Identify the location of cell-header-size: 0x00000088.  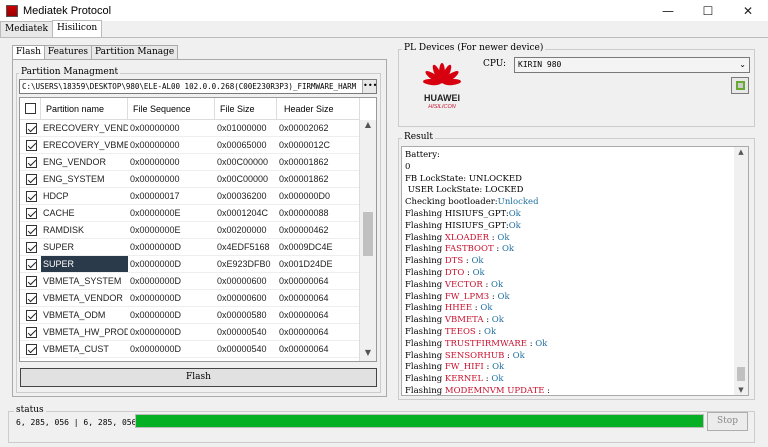
(318, 213).